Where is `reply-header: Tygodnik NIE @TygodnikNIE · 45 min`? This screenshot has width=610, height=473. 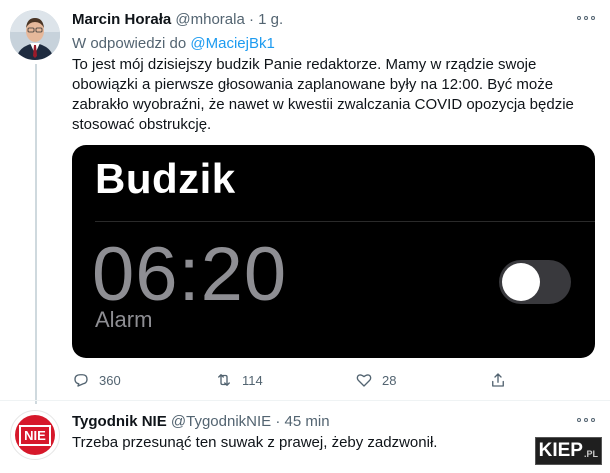
reply-header: Tygodnik NIE @TygodnikNIE · 45 min is located at coordinates (201, 421).